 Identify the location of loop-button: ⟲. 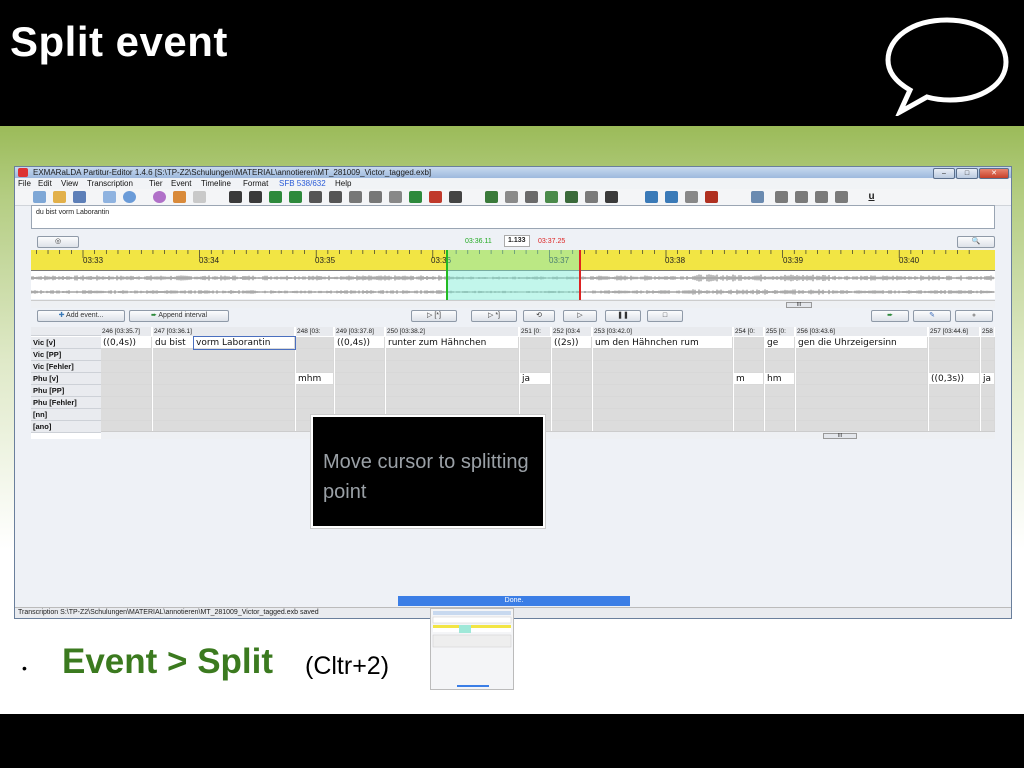
(539, 316).